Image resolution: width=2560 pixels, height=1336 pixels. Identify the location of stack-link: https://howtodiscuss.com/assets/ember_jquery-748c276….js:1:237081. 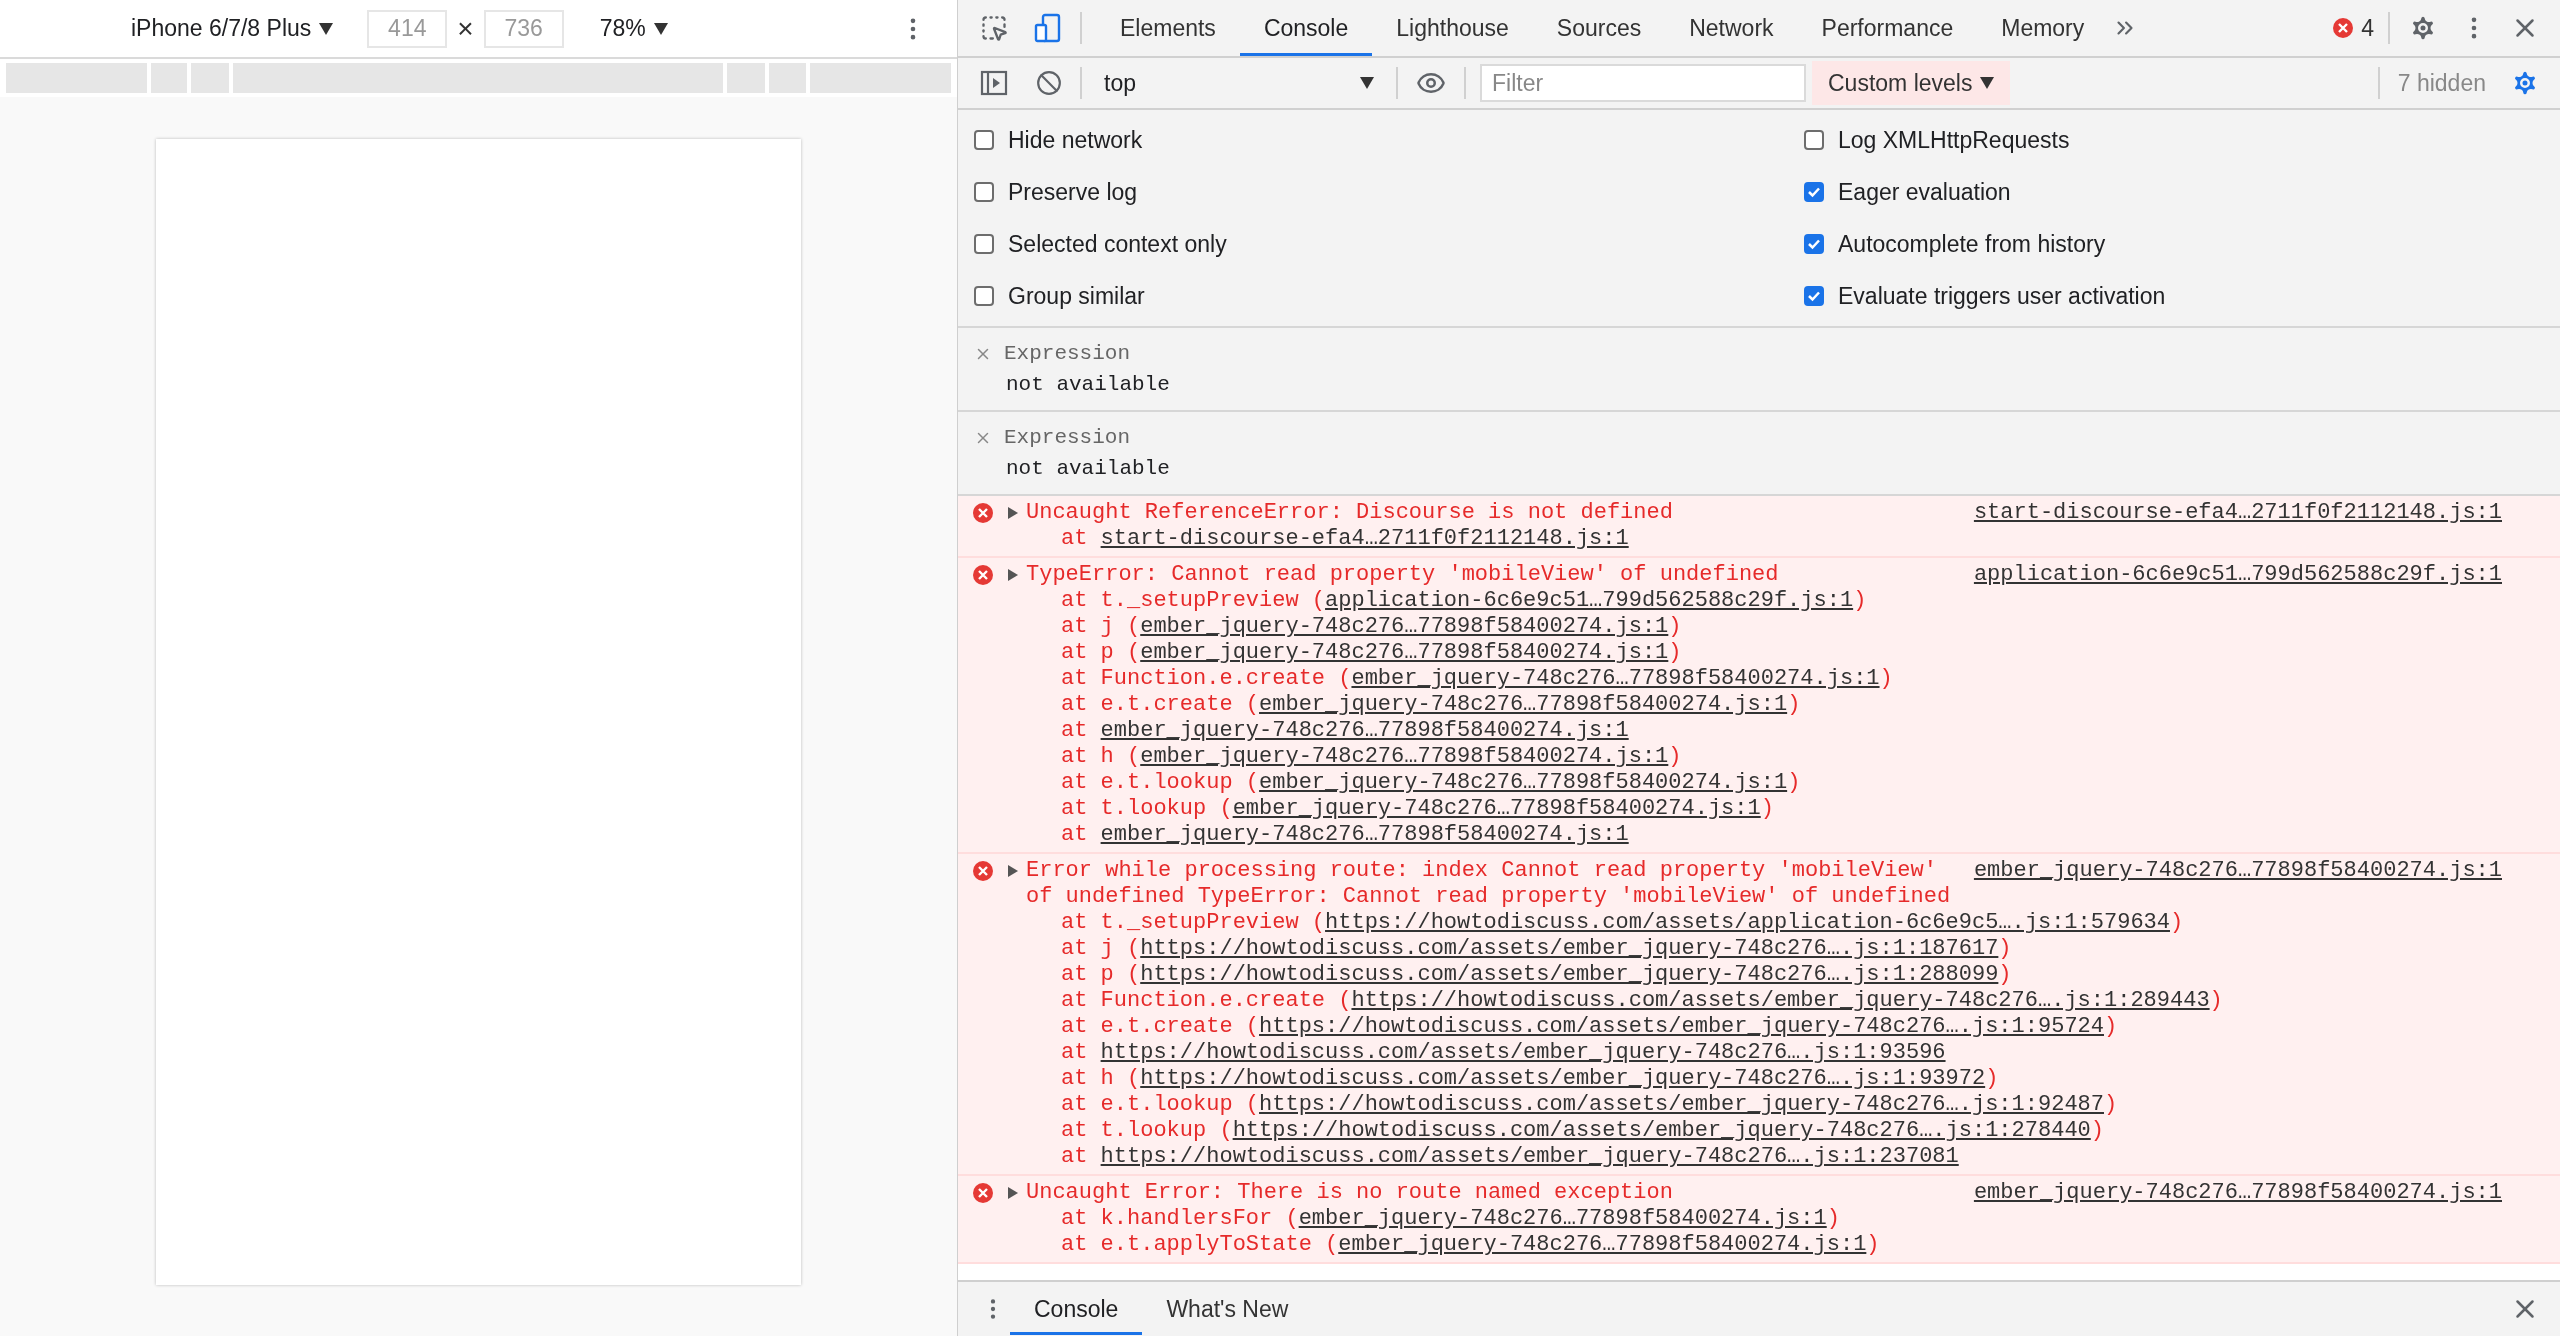
(1529, 1157).